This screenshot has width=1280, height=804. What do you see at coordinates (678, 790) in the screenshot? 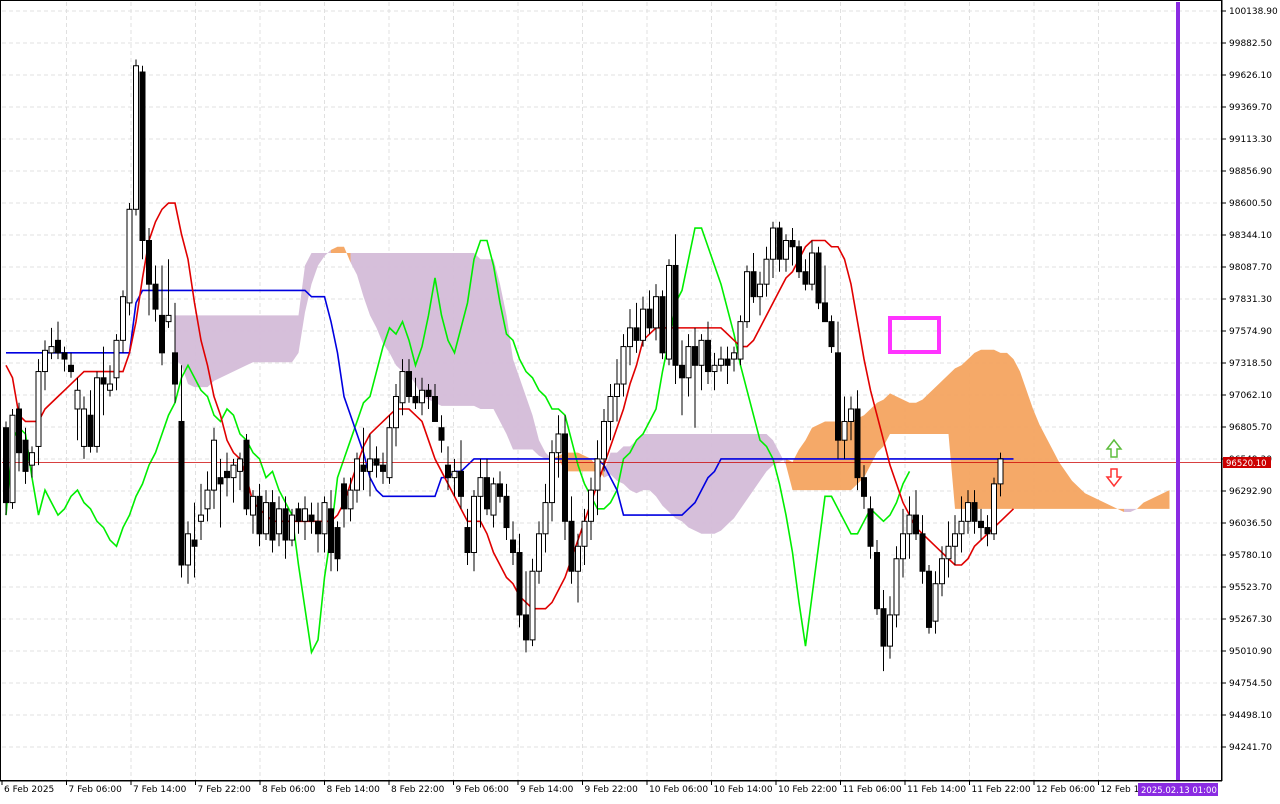
I see `x-tick-label: 10 Feb 06:00` at bounding box center [678, 790].